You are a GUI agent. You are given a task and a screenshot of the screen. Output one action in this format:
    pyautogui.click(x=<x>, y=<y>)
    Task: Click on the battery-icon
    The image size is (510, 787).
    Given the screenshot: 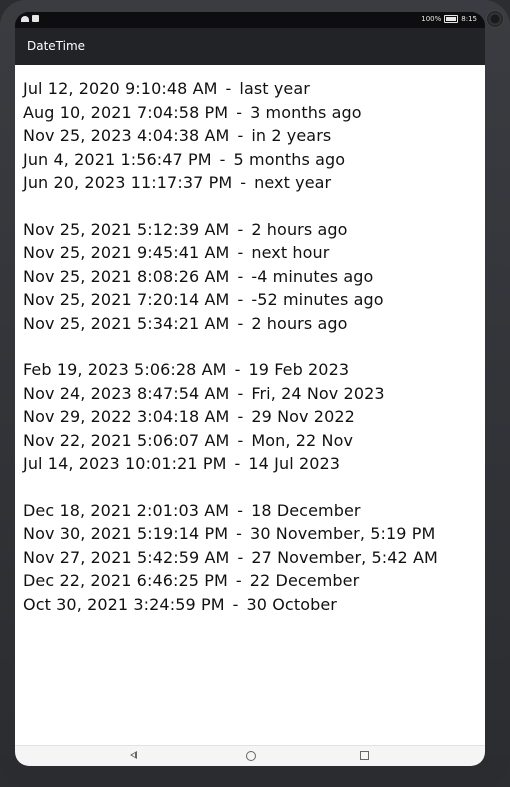 What is the action you would take?
    pyautogui.click(x=451, y=19)
    